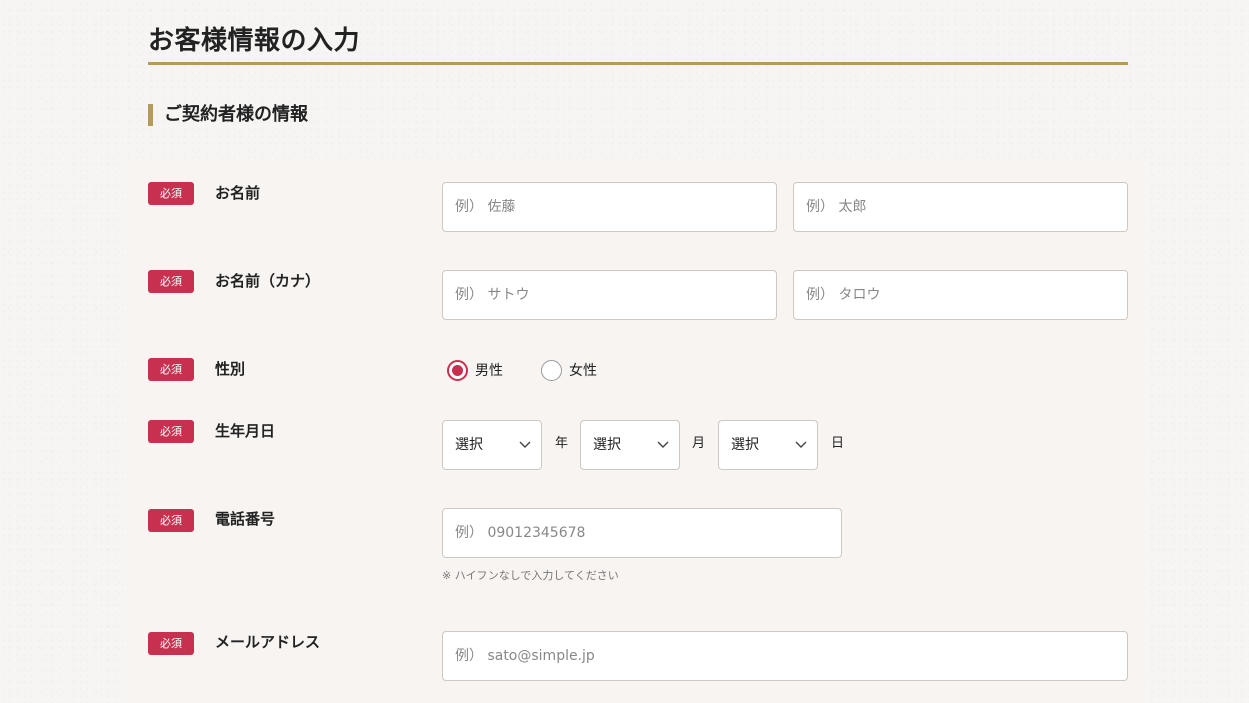 Image resolution: width=1249 pixels, height=703 pixels. Describe the element at coordinates (785, 656) in the screenshot. I see `email-input` at that location.